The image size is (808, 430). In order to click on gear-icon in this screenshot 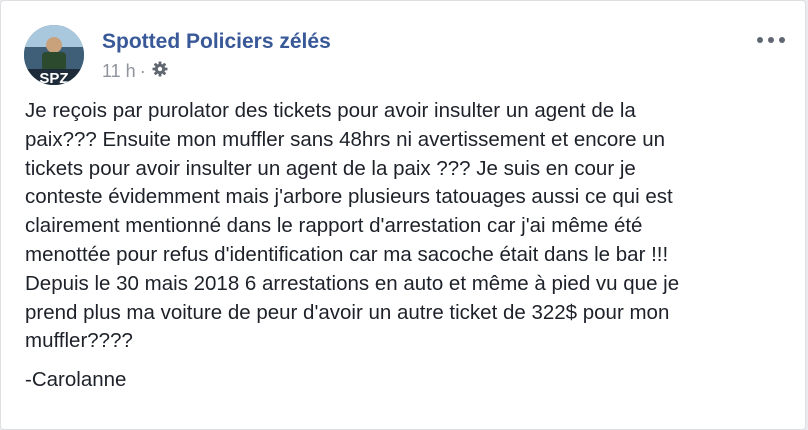, I will do `click(160, 71)`.